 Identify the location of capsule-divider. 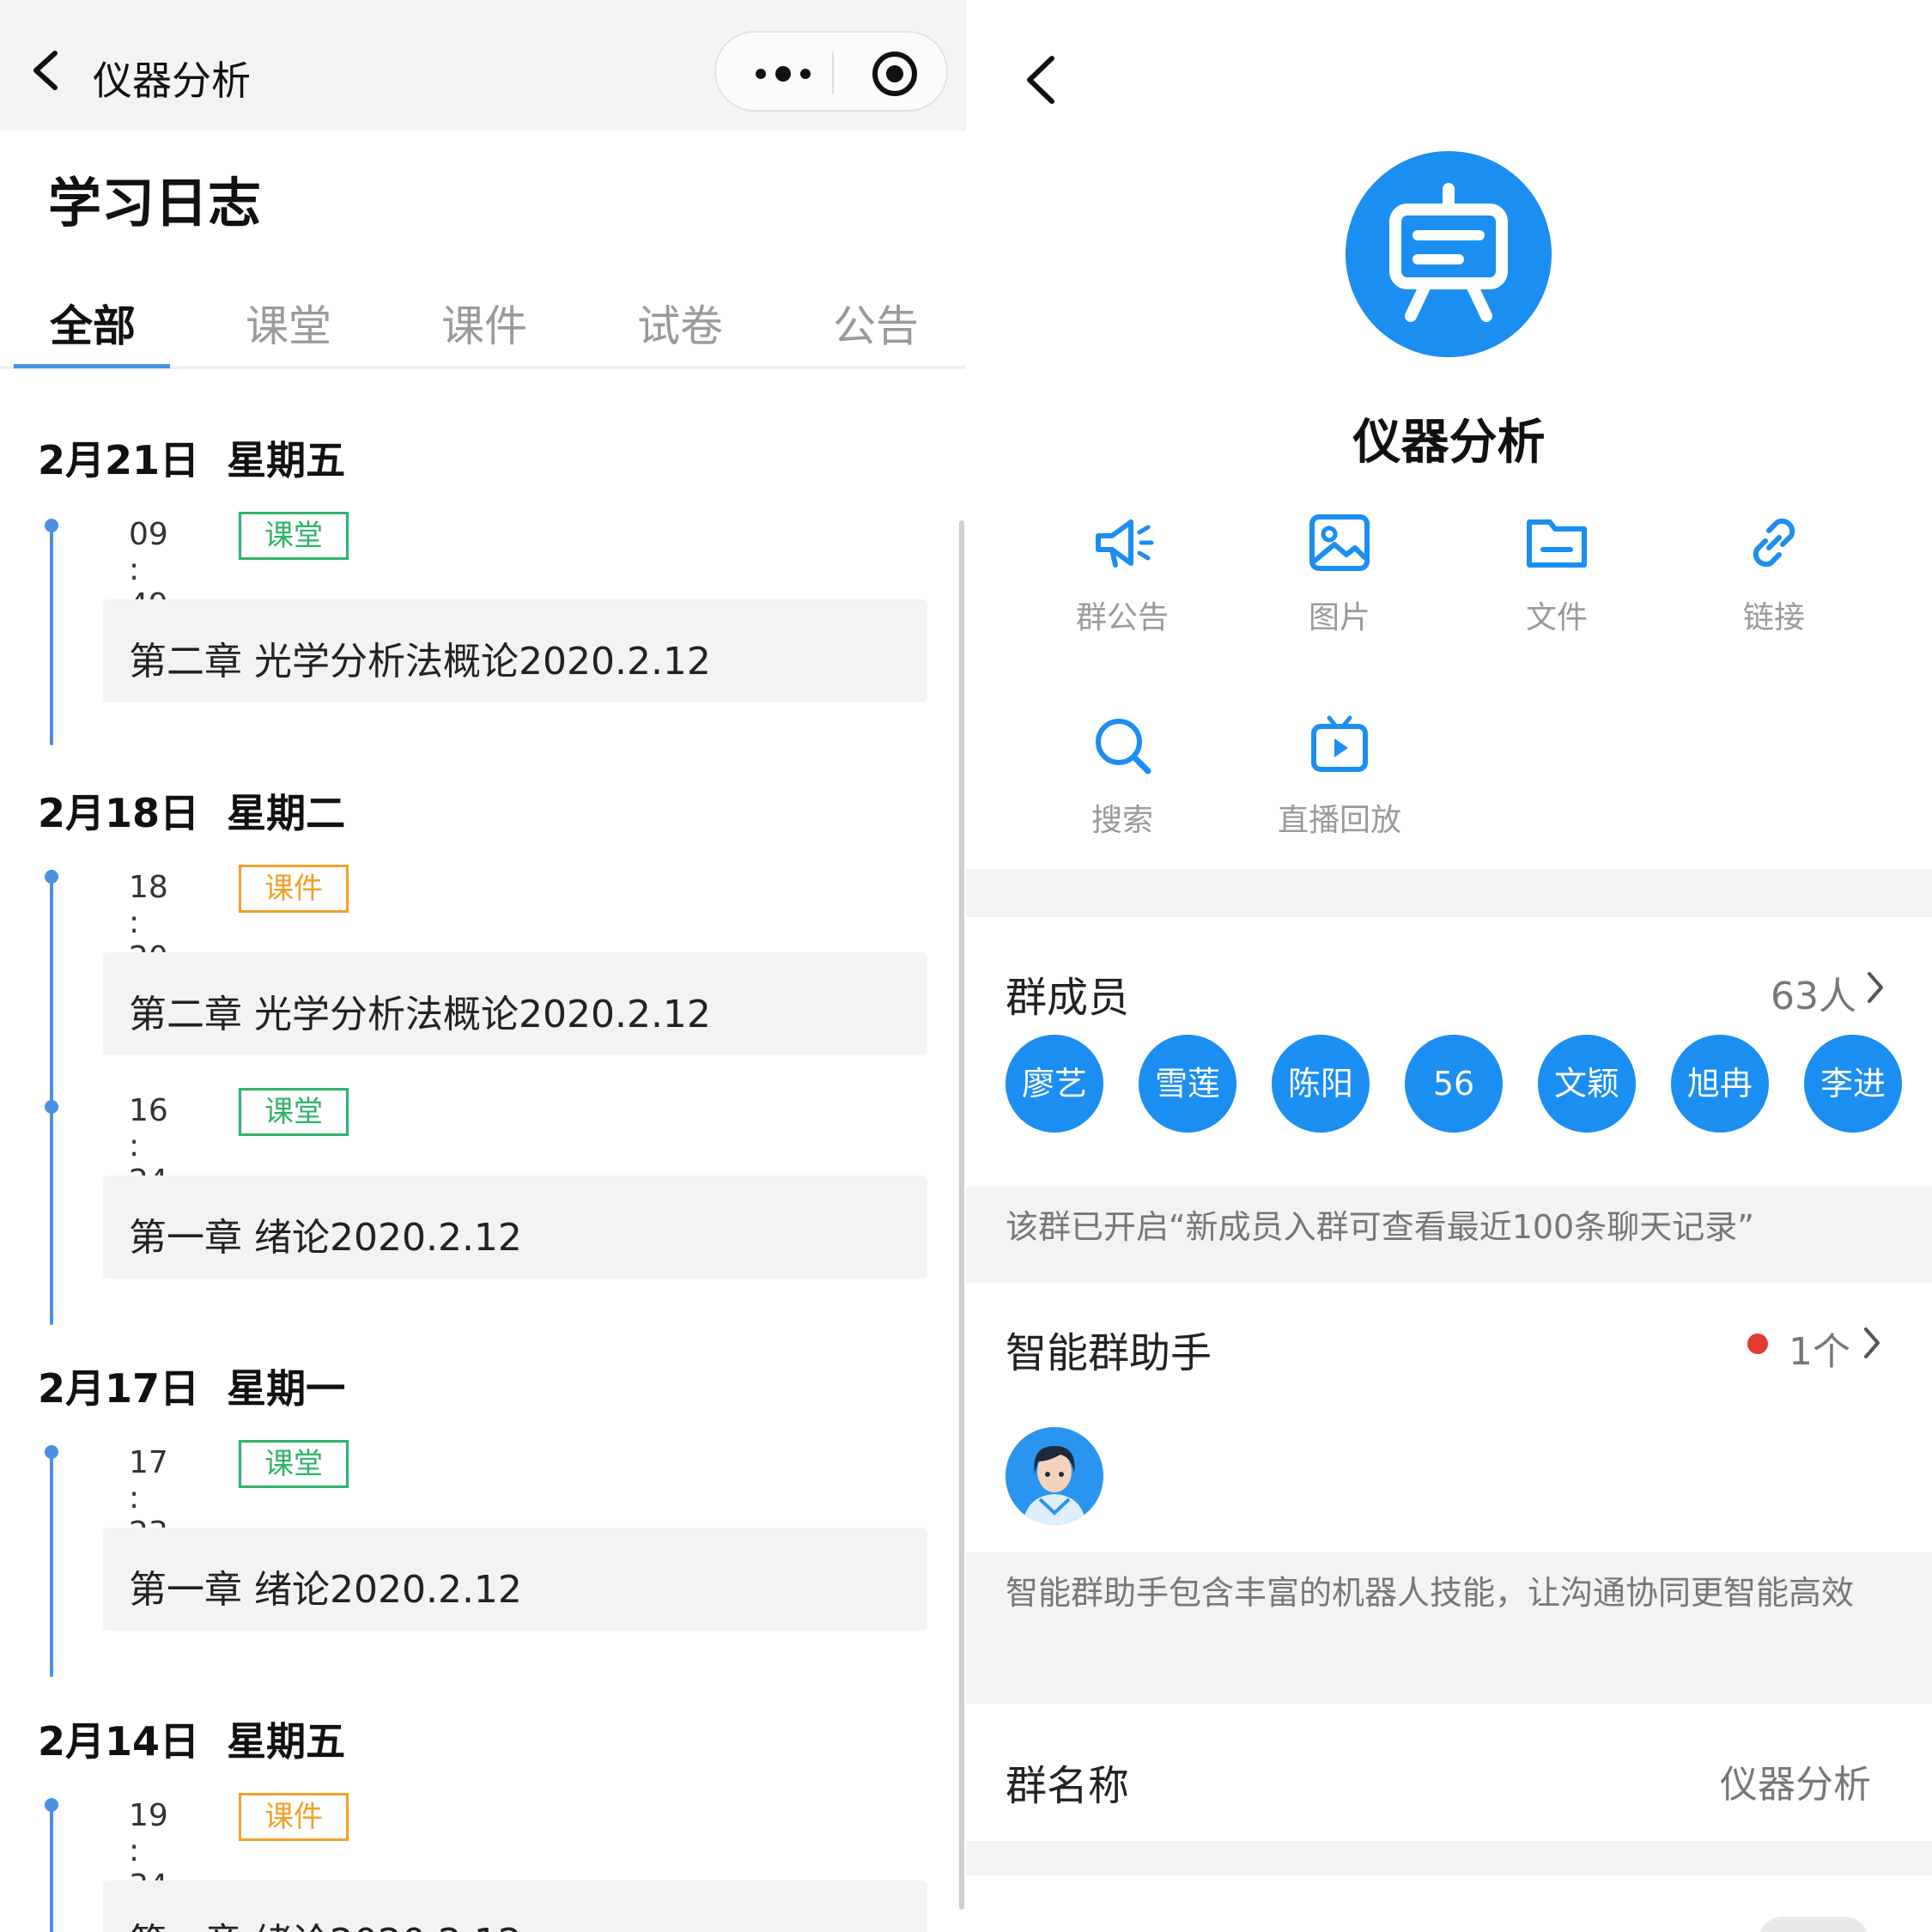
(833, 73).